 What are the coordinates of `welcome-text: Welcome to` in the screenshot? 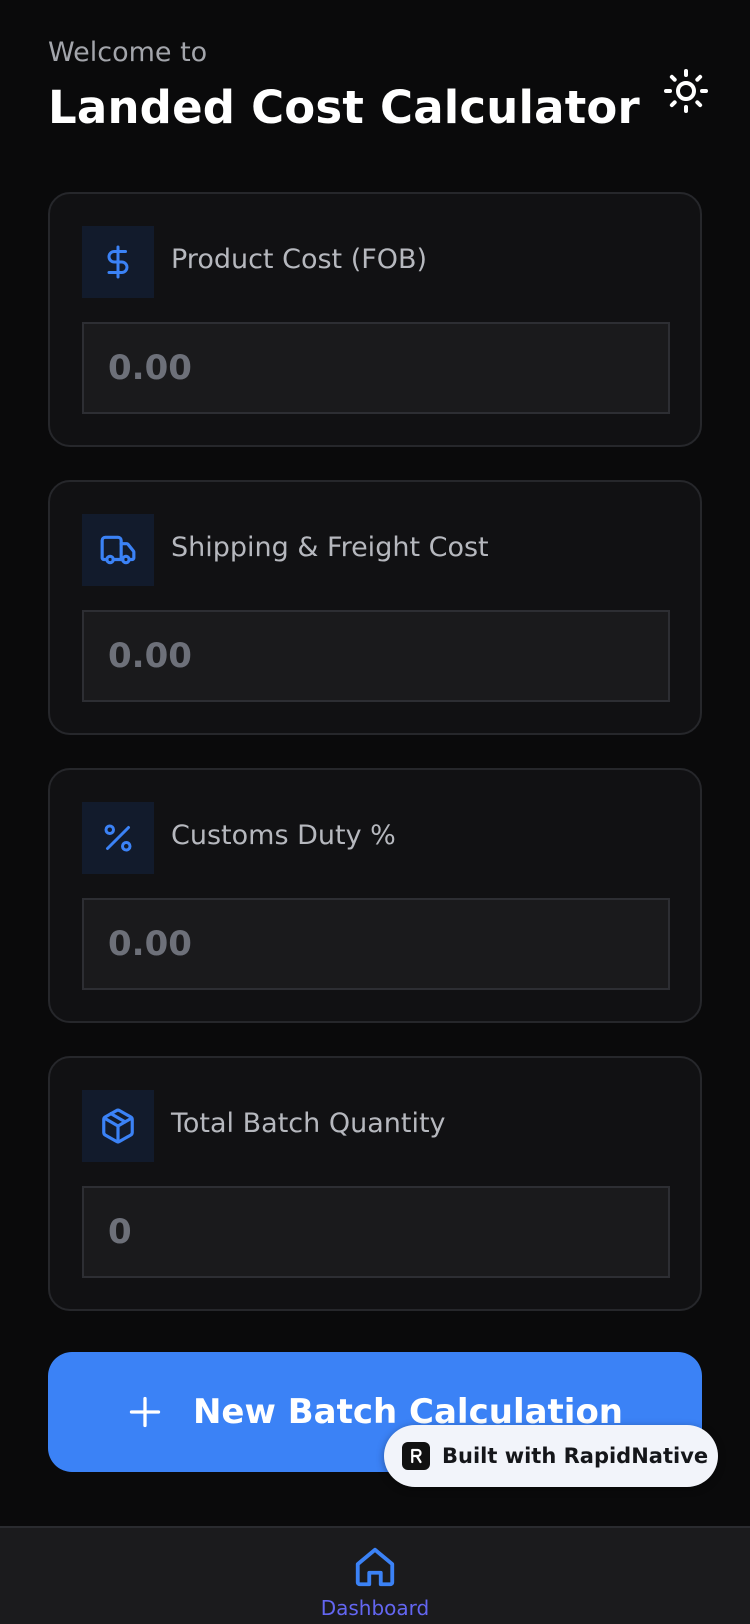 It's located at (128, 52).